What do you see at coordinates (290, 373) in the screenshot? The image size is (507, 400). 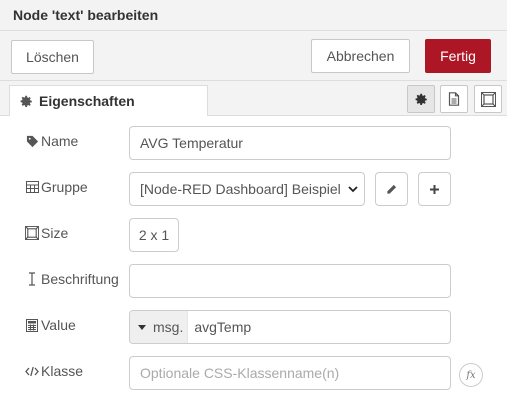 I see `class-field: Optionale CSS-Klassenname(n)` at bounding box center [290, 373].